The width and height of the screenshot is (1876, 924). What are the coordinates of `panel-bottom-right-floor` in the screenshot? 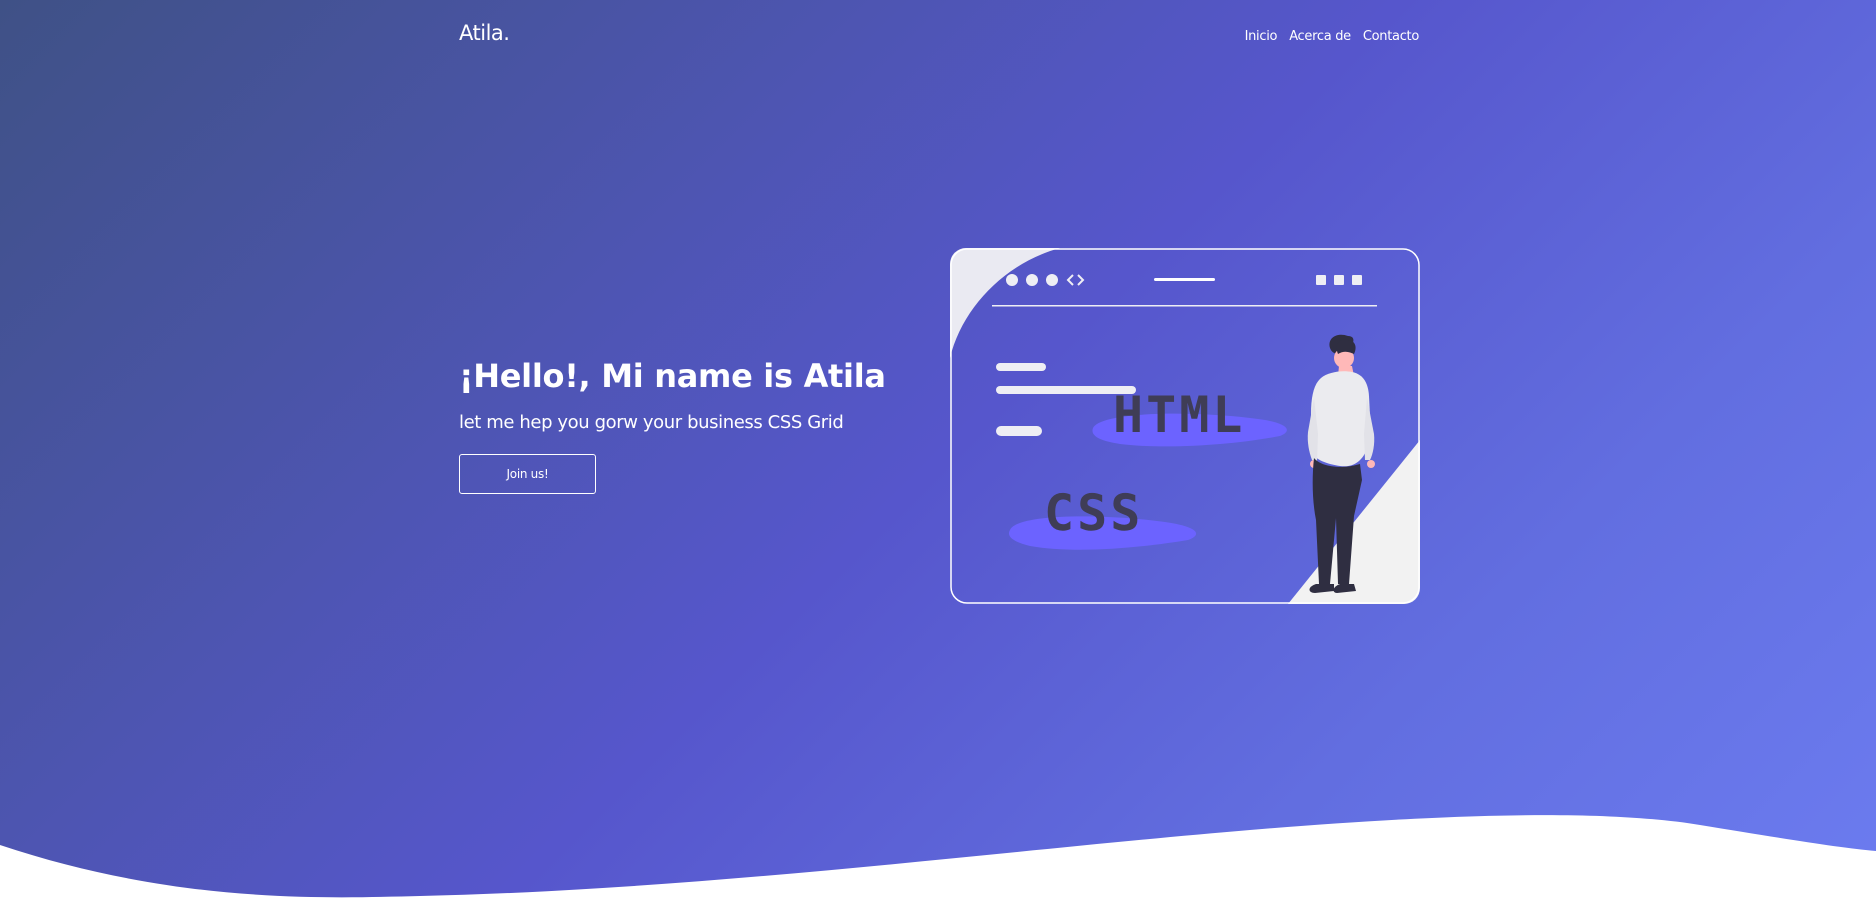 It's located at (1354, 522).